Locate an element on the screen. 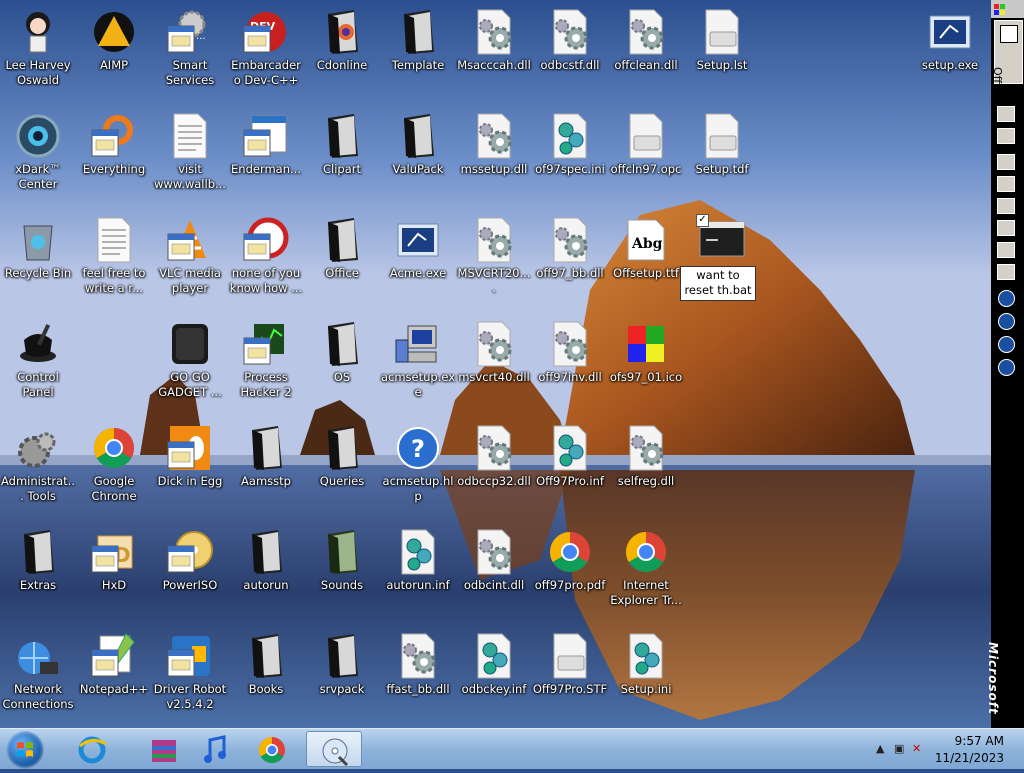 Image resolution: width=1024 pixels, height=773 pixels. desktop-icon-msacccah-dll: Msacccah.dll is located at coordinates (494, 52).